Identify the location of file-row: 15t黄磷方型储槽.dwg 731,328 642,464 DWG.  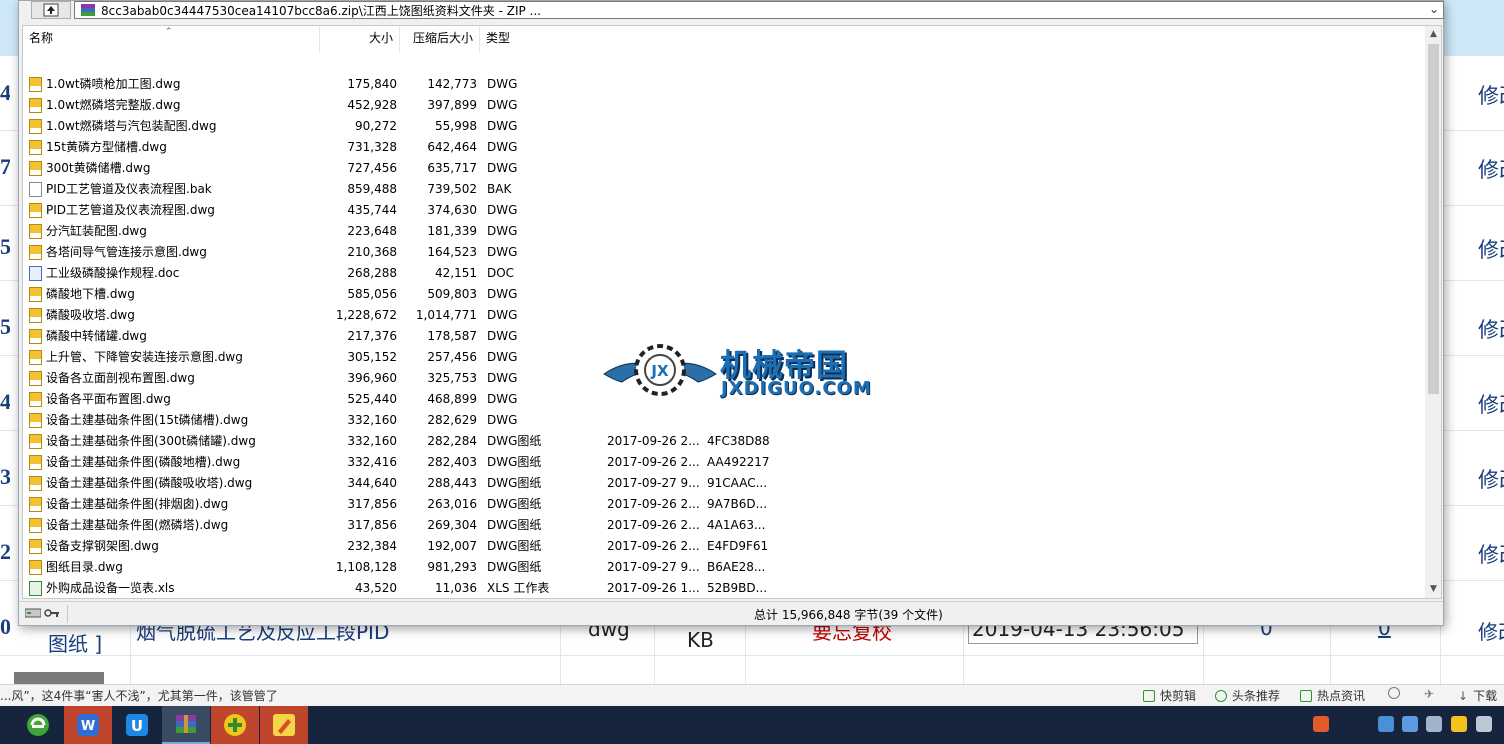
(724, 147).